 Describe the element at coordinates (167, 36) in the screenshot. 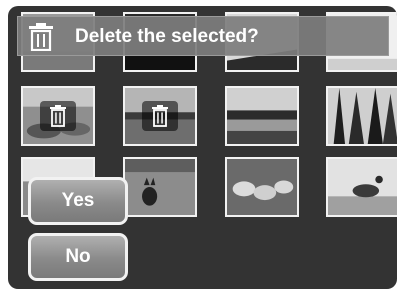

I see `delete-prompt-text: Delete the selected?` at that location.